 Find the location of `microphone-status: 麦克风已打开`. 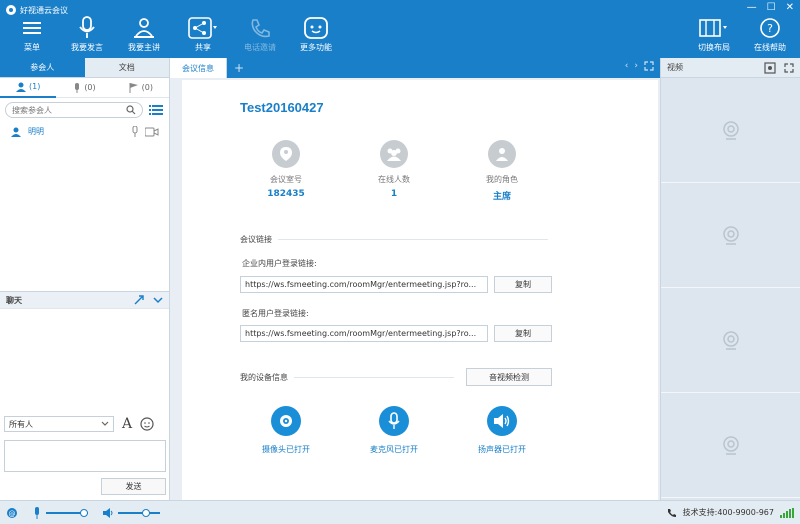

microphone-status: 麦克风已打开 is located at coordinates (394, 430).